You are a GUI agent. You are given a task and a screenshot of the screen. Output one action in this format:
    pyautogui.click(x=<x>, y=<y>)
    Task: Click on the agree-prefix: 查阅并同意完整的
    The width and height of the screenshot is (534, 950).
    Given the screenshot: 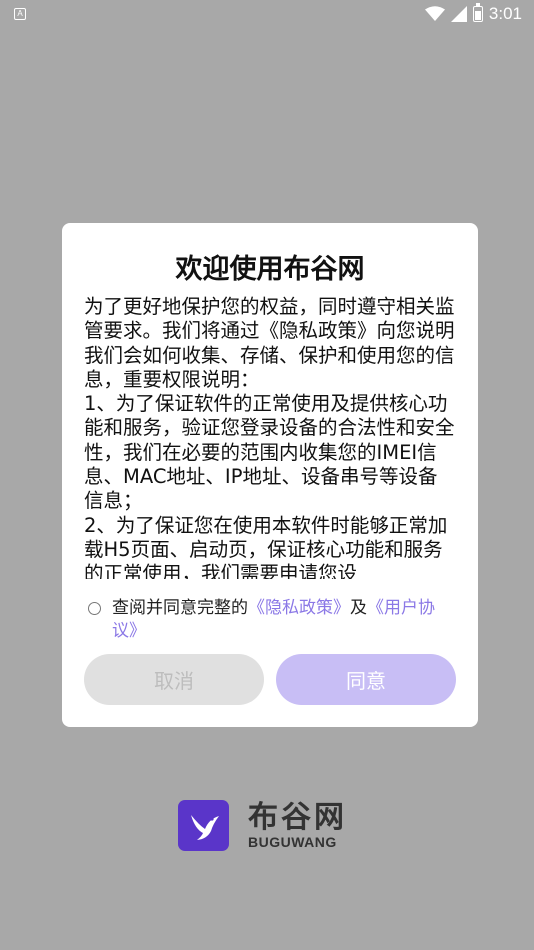 What is the action you would take?
    pyautogui.click(x=180, y=608)
    